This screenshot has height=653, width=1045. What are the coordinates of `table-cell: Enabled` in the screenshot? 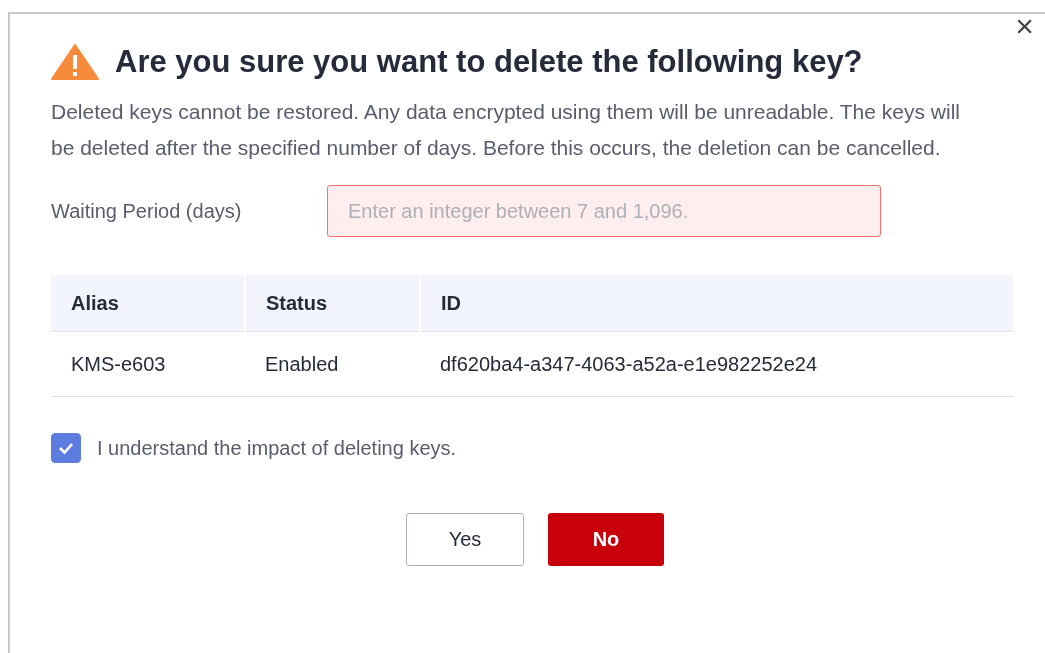 It's located at (332, 364).